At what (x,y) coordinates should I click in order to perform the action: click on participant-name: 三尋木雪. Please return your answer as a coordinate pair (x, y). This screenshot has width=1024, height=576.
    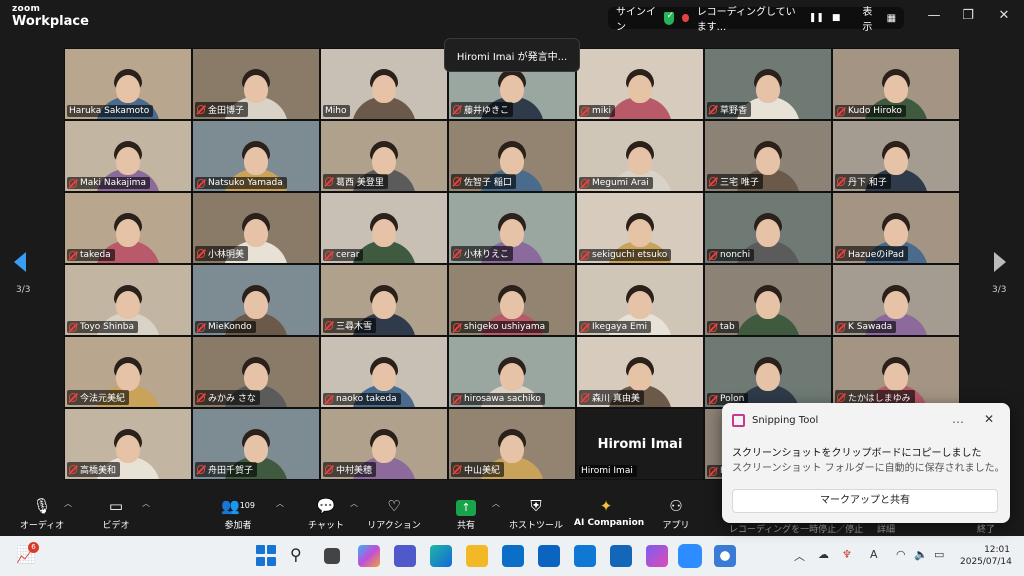
    Looking at the image, I should click on (354, 327).